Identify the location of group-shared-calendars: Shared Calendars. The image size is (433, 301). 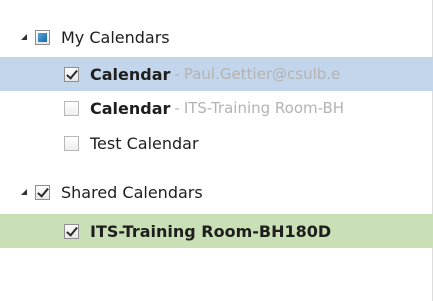
(216, 192).